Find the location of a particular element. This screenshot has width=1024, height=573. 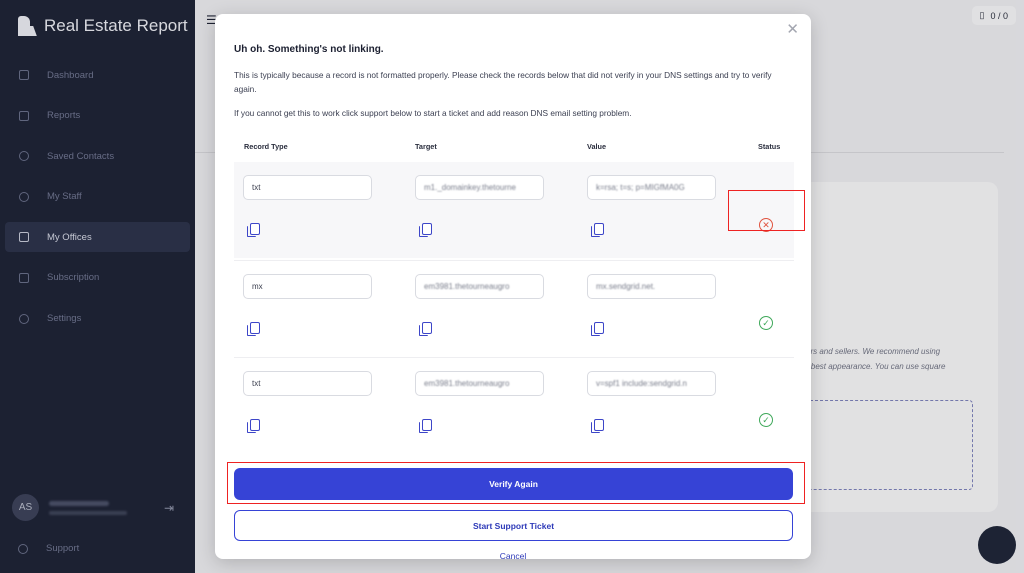

close-icon: ✕ is located at coordinates (792, 29).